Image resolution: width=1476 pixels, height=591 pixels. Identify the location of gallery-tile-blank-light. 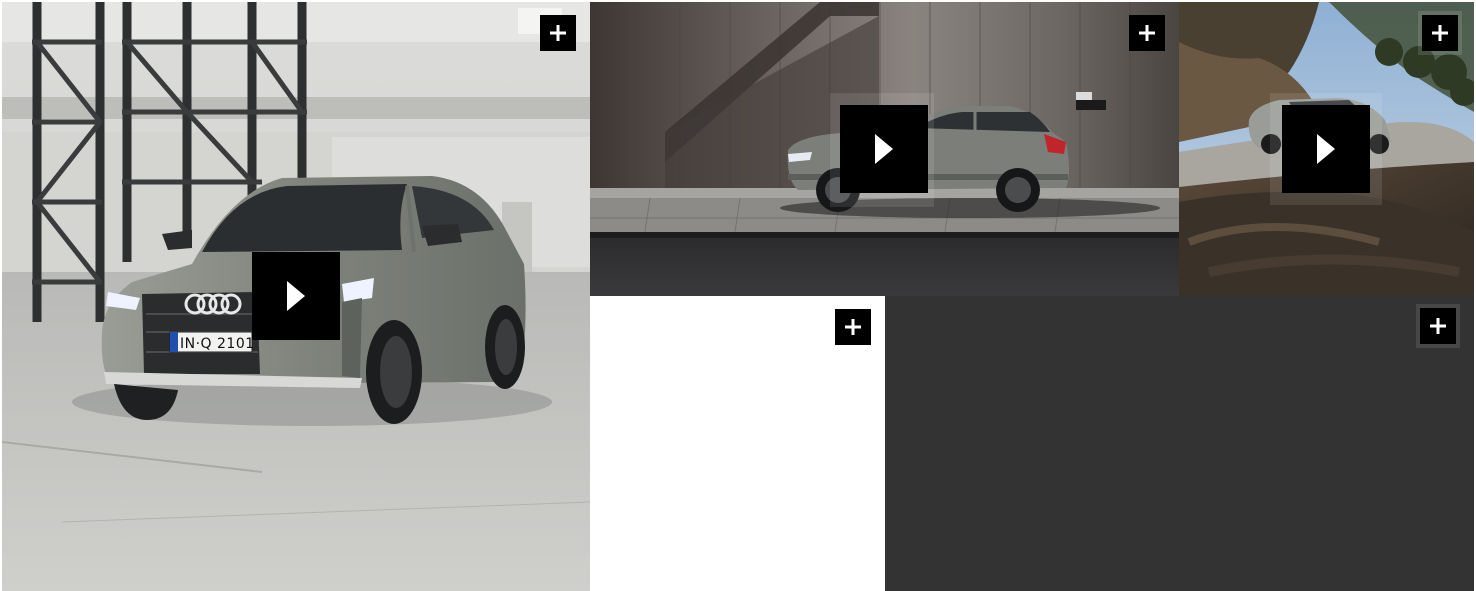
(737, 443).